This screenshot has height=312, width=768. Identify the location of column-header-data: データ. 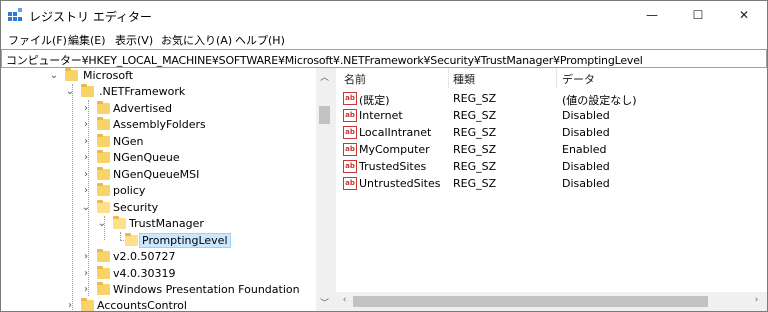
(578, 79).